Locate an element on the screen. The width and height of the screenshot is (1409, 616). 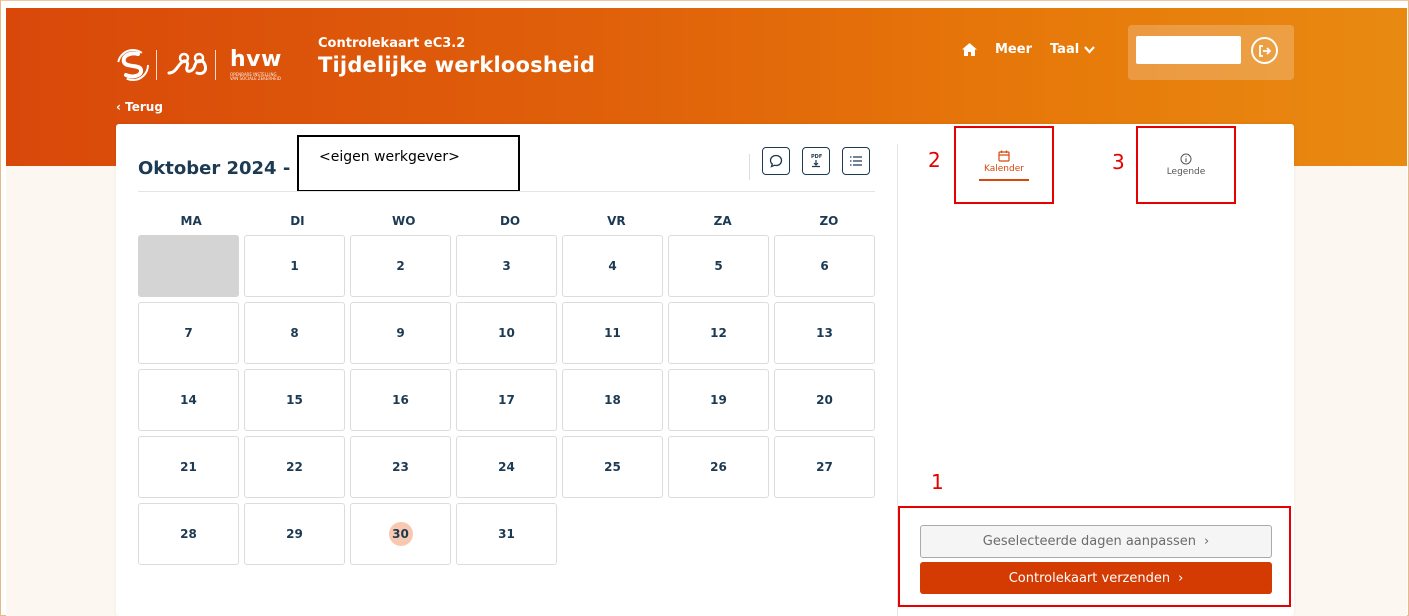
day-number: 2 is located at coordinates (400, 266).